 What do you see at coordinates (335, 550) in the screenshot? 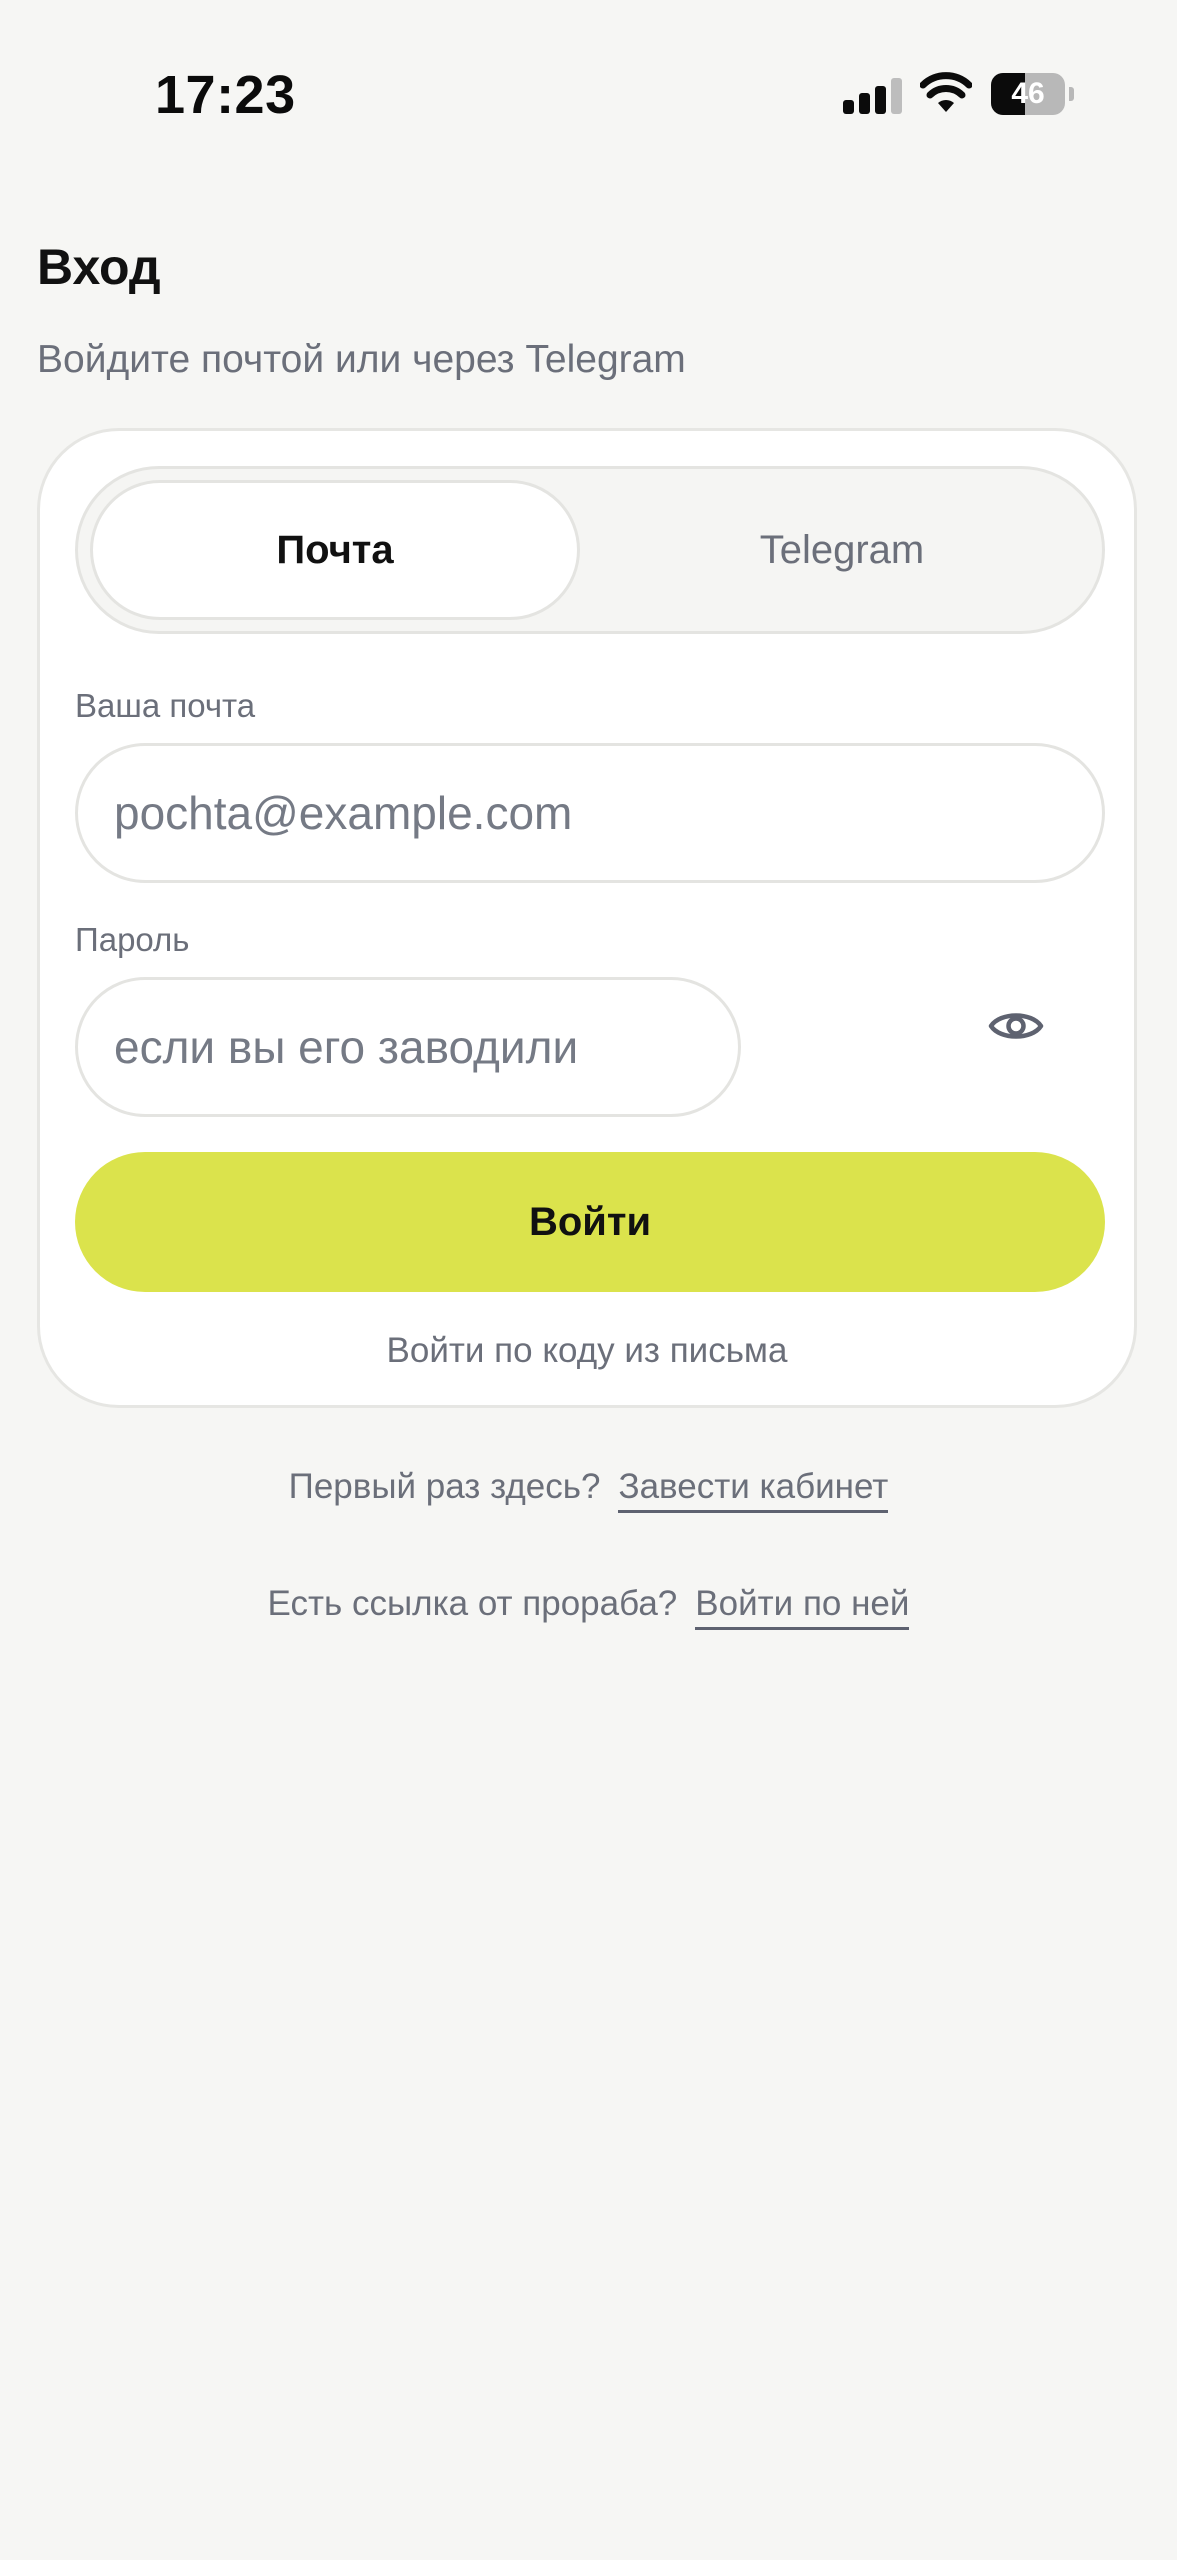
I see `tab-email: Почта` at bounding box center [335, 550].